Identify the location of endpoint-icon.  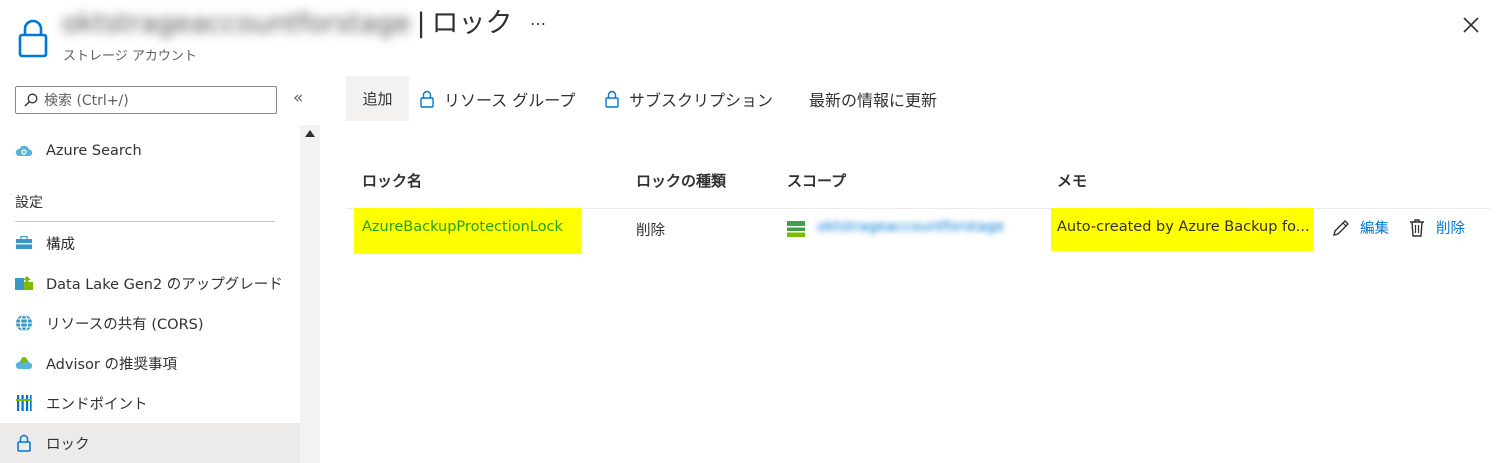
(24, 403).